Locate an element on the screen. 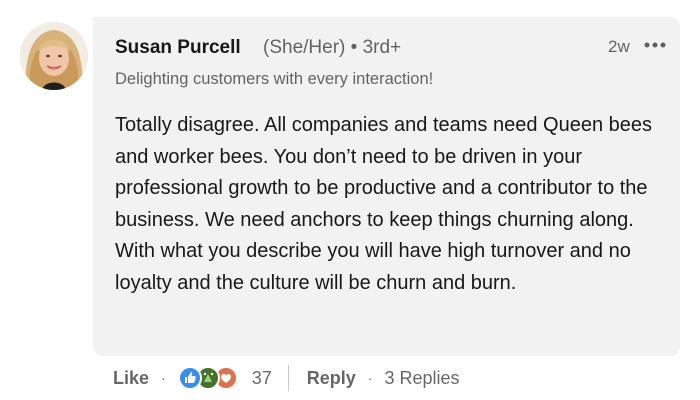  avatar is located at coordinates (54, 56).